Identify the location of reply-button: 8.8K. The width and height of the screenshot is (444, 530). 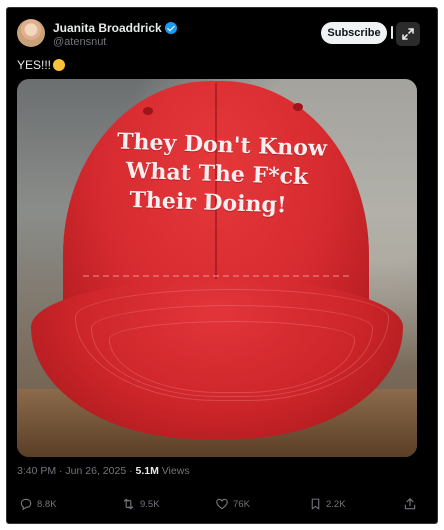
(38, 504).